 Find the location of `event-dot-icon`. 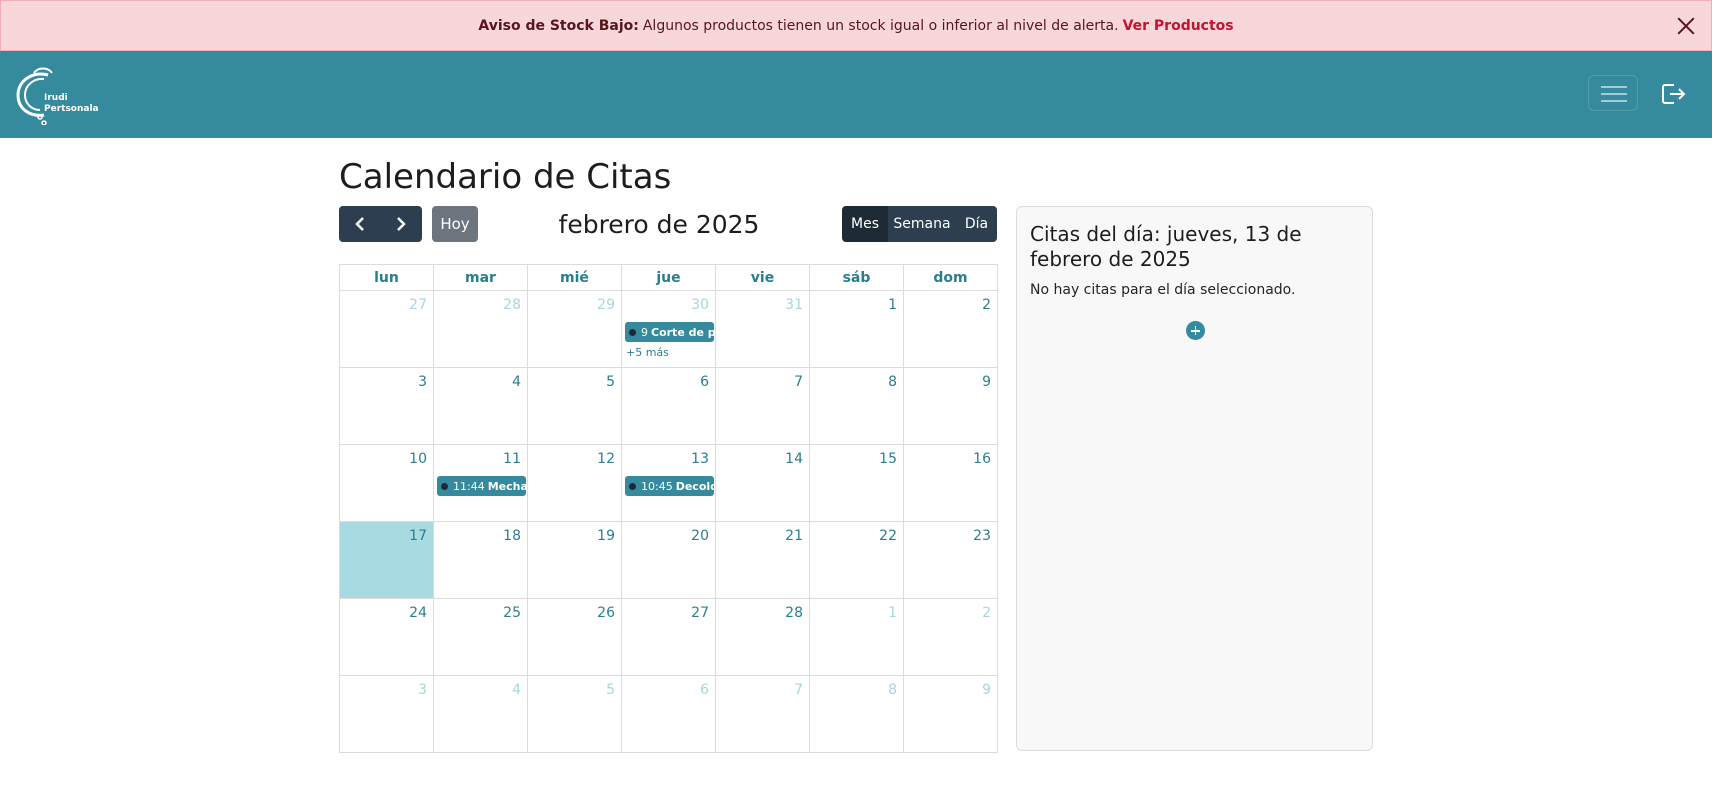

event-dot-icon is located at coordinates (632, 486).